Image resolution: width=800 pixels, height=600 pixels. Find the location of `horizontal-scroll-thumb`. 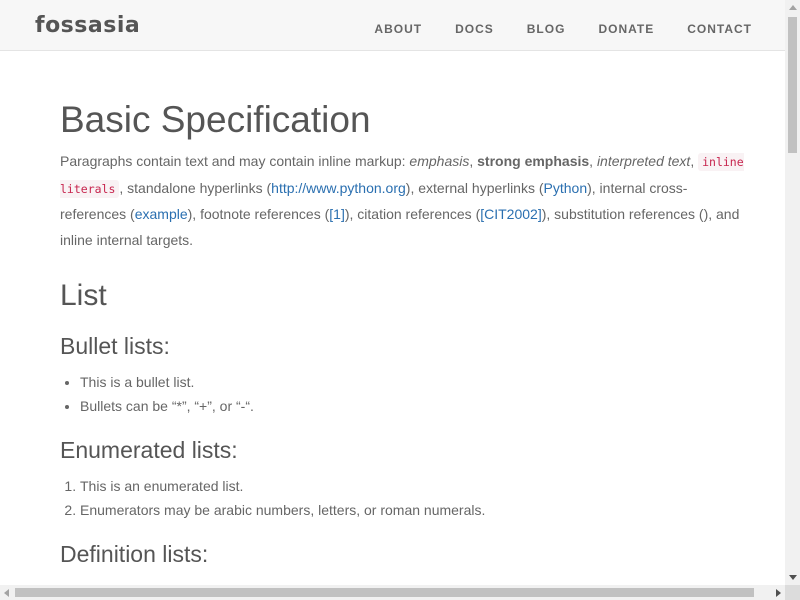

horizontal-scroll-thumb is located at coordinates (384, 592).